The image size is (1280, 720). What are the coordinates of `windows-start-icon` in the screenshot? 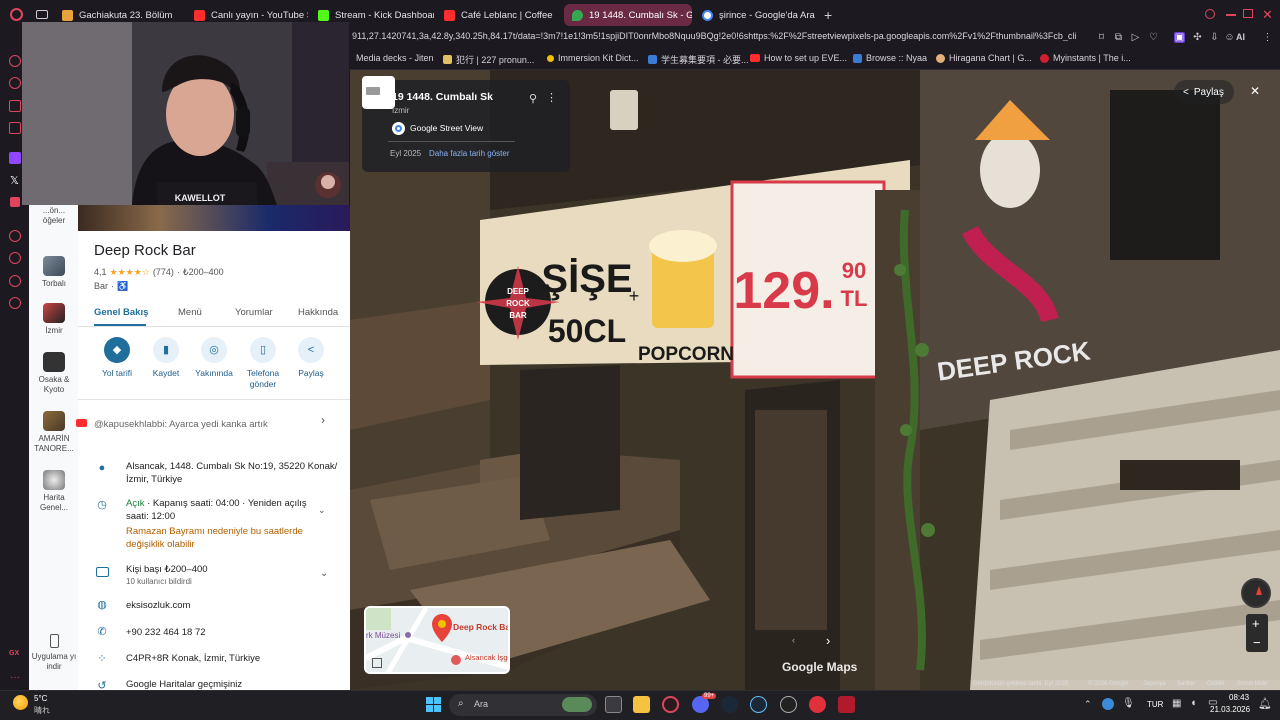 It's located at (433, 704).